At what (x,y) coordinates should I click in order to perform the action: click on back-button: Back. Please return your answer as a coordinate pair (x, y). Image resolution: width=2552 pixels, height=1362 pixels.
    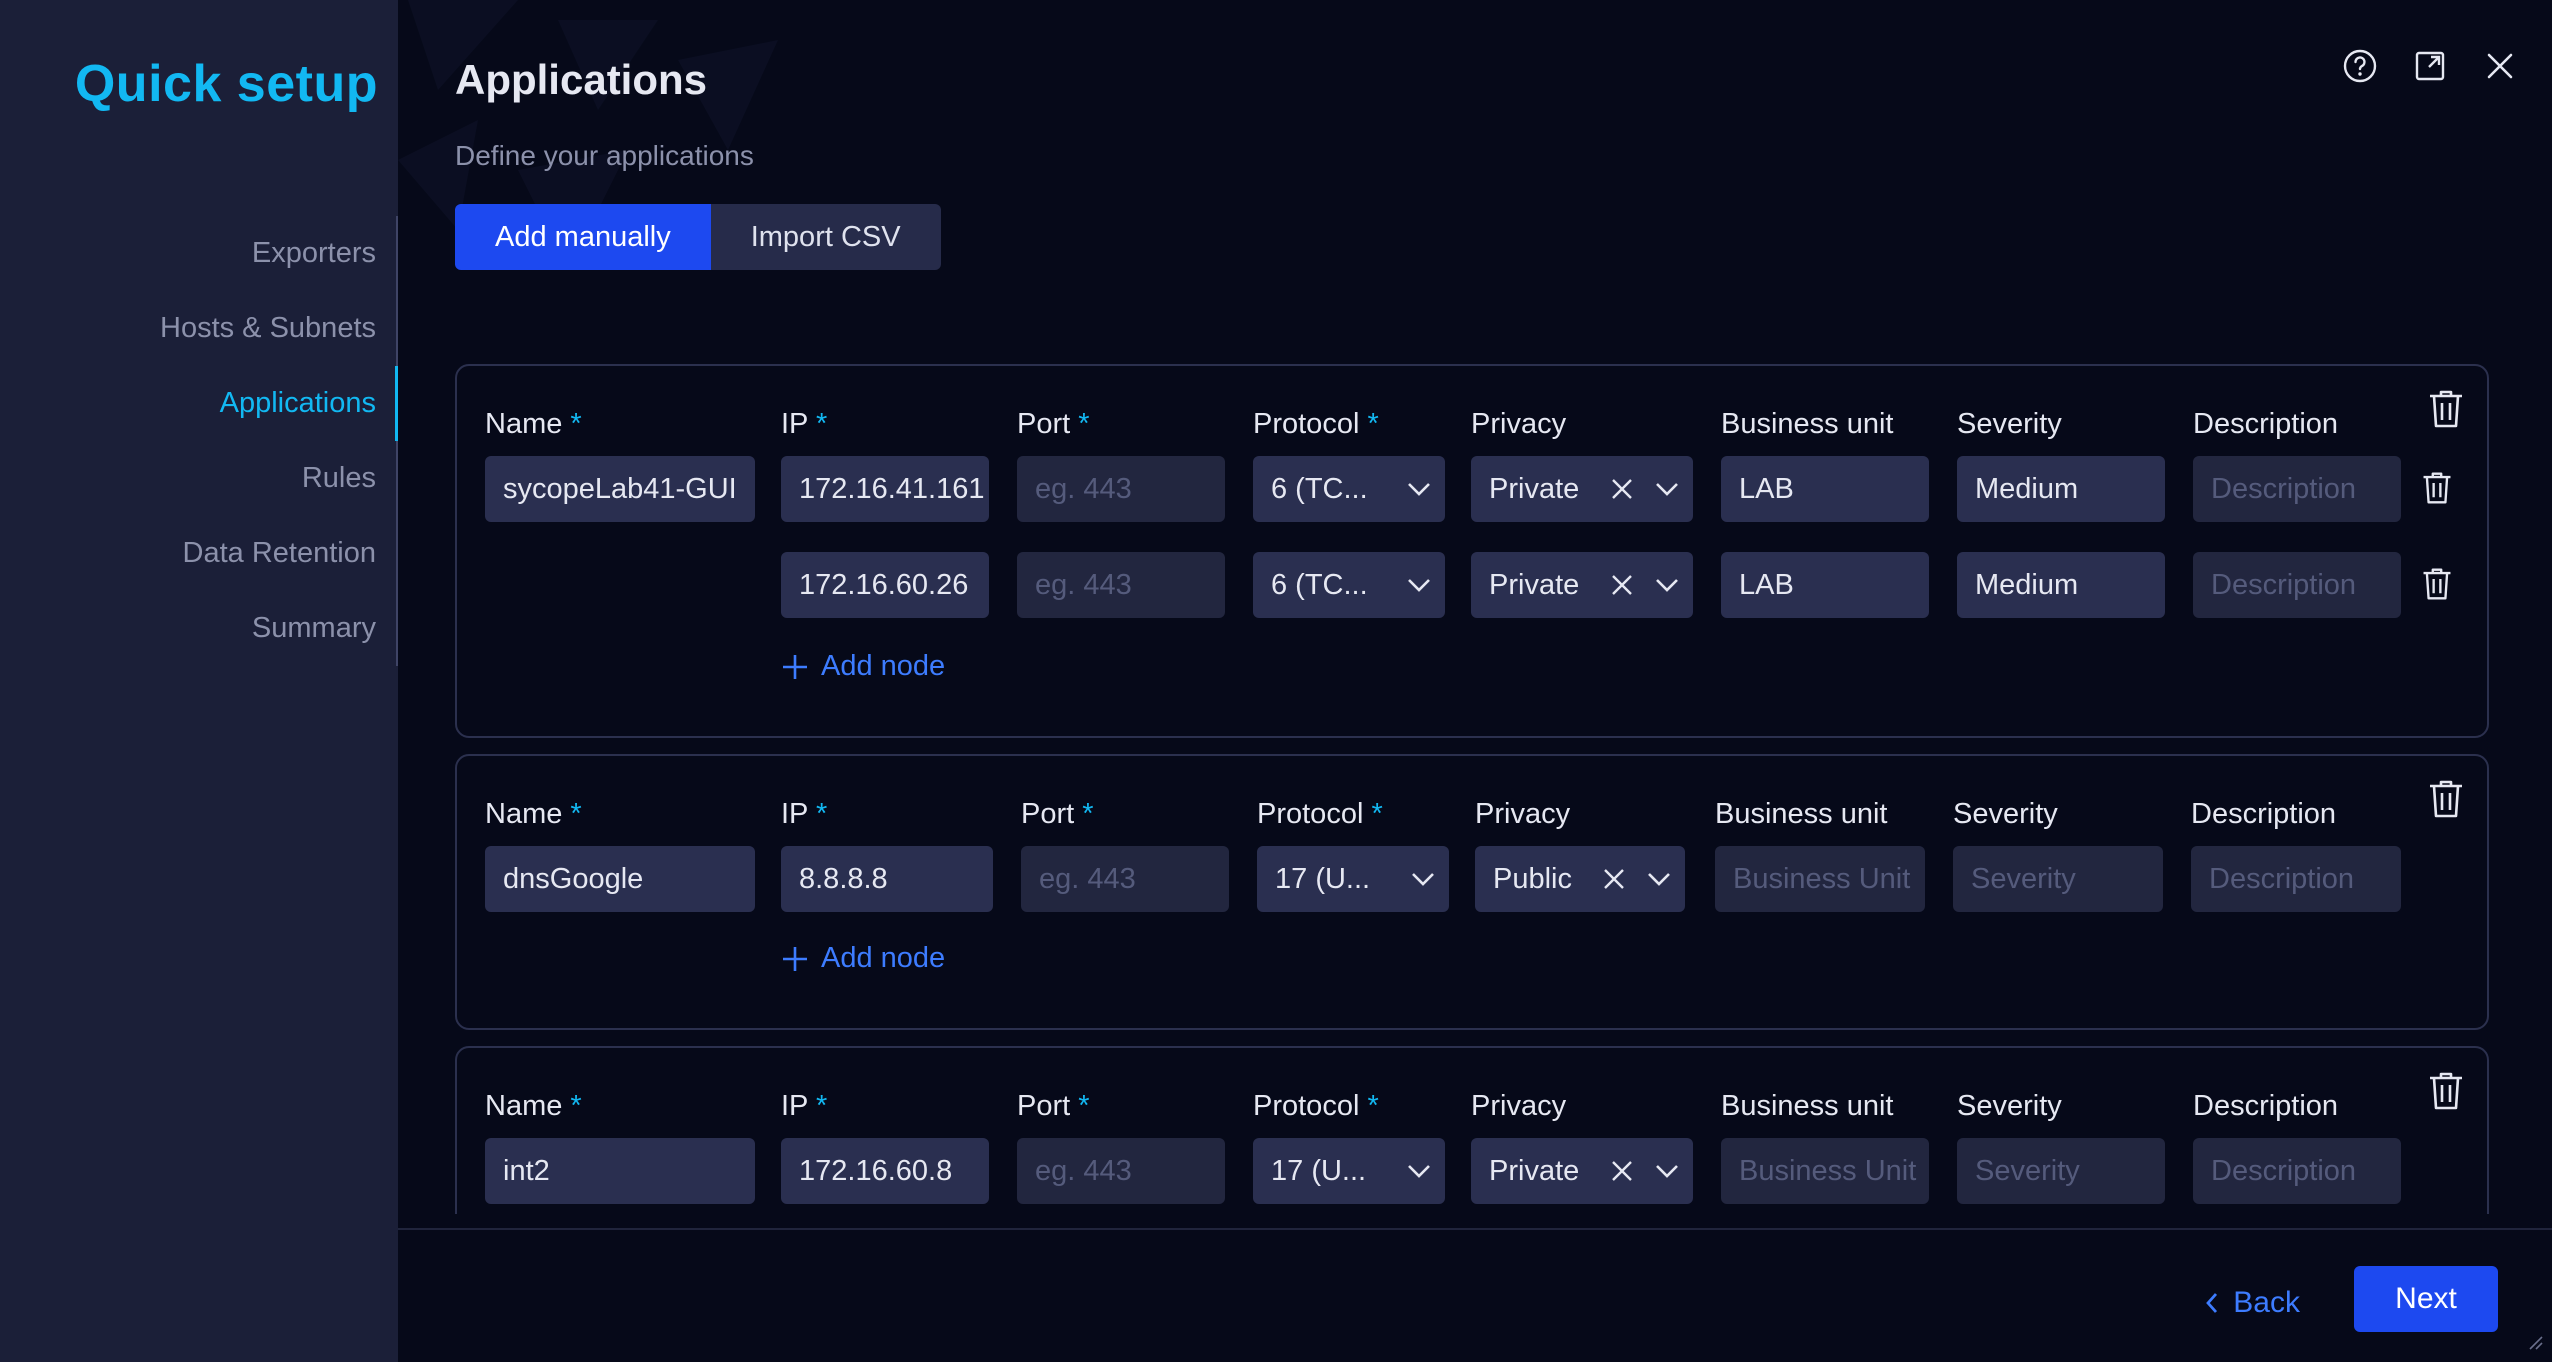
    Looking at the image, I should click on (2252, 1303).